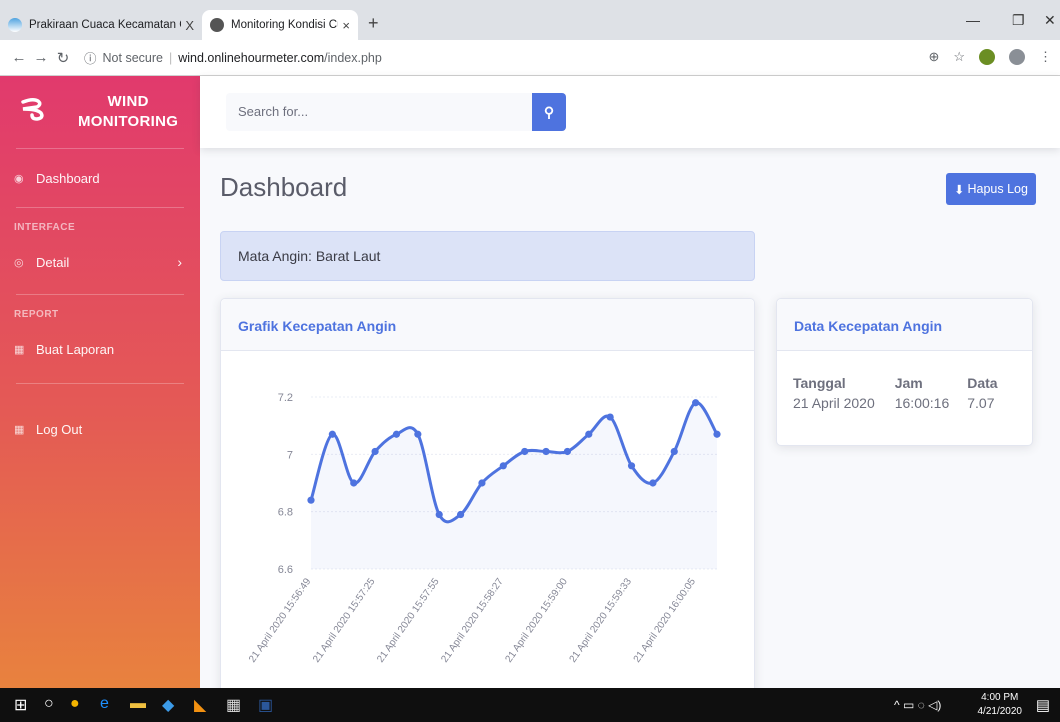 The height and width of the screenshot is (722, 1060). What do you see at coordinates (917, 705) in the screenshot?
I see `system-tray-icons: ^ ▭ ◌ ◁)` at bounding box center [917, 705].